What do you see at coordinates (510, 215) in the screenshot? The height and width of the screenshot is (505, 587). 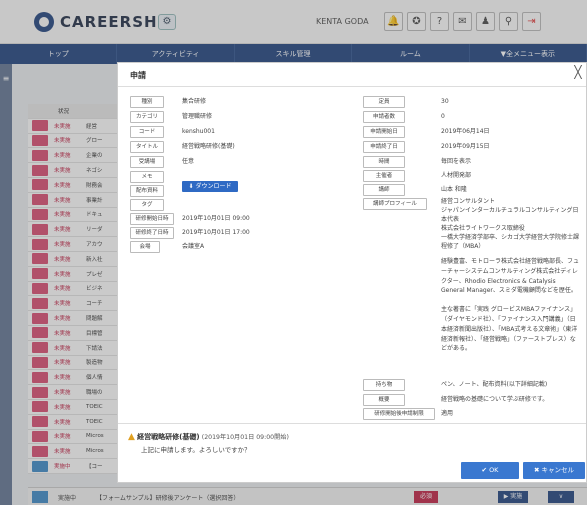 I see `value-instructor-profile-2: ジャパンインターカルチュラルコンサルティング日本代表` at bounding box center [510, 215].